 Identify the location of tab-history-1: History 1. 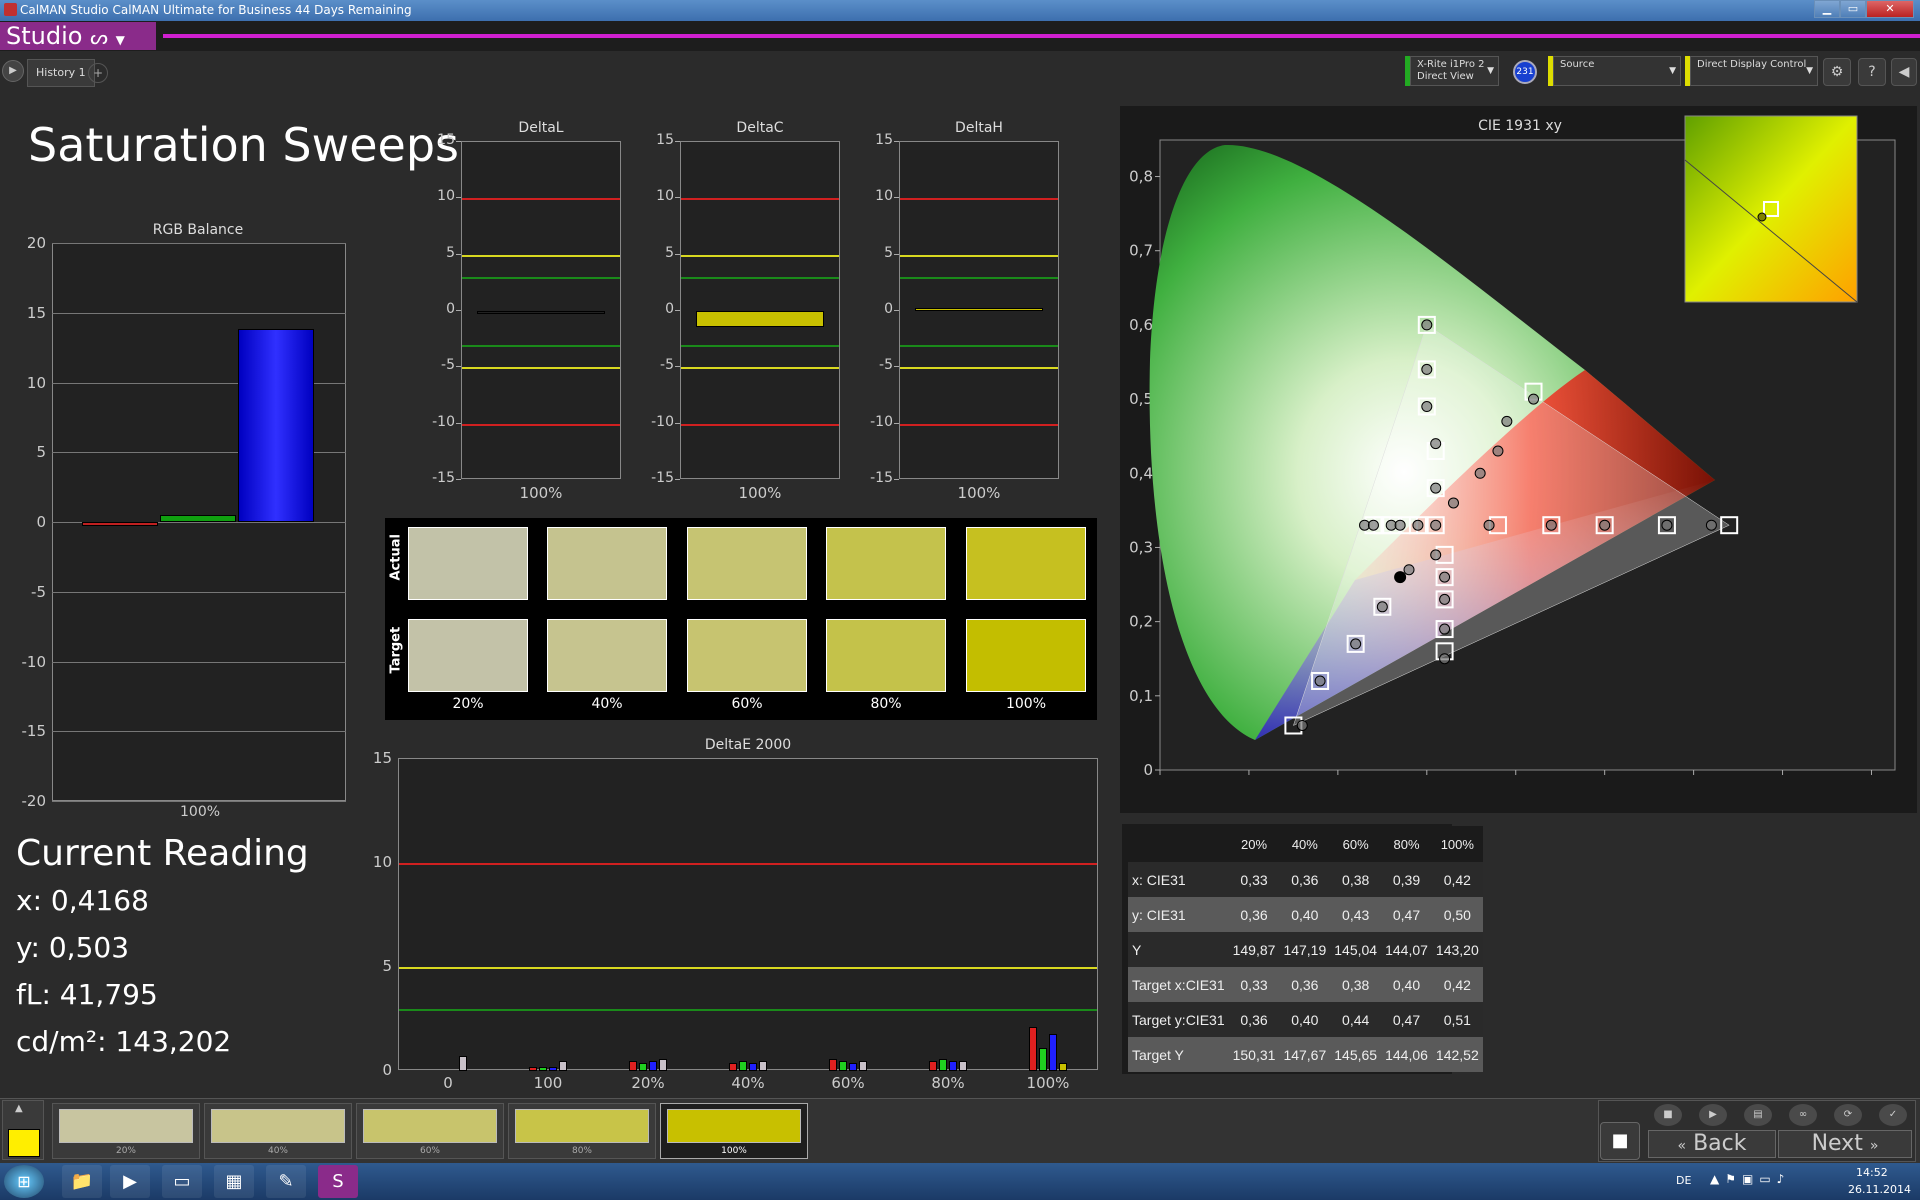
(61, 73).